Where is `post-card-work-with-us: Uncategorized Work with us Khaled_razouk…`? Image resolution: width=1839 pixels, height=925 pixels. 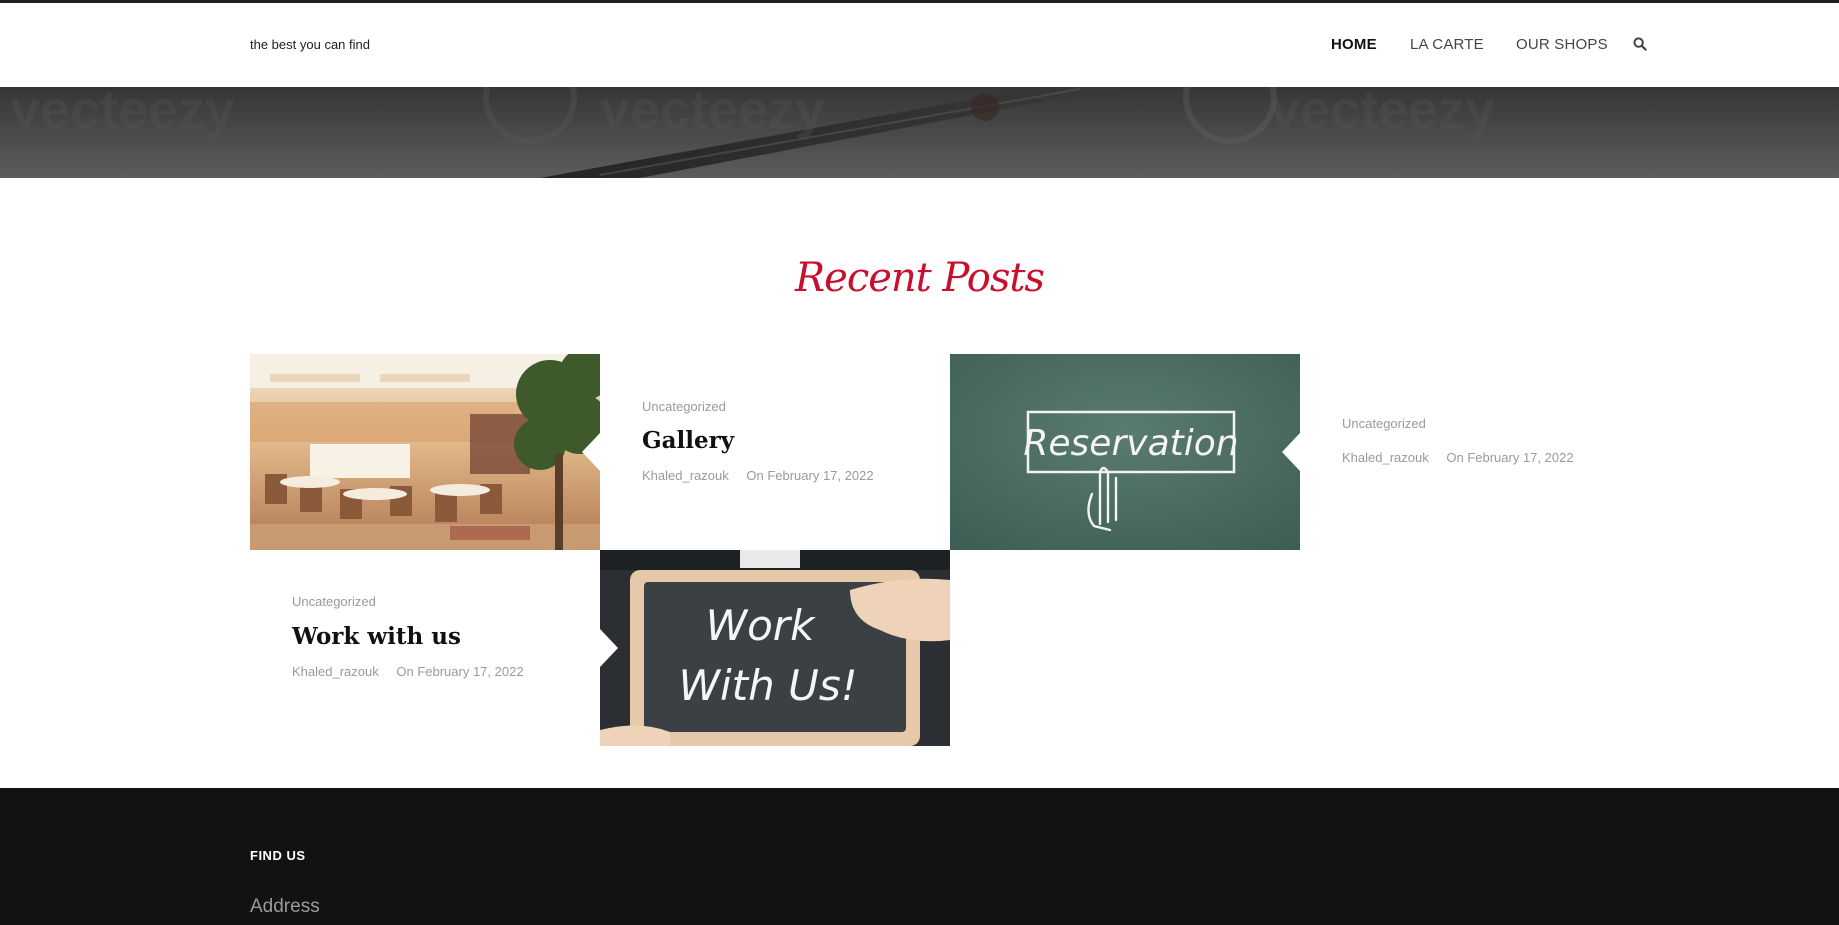
post-card-work-with-us: Uncategorized Work with us Khaled_razouk… is located at coordinates (425, 648).